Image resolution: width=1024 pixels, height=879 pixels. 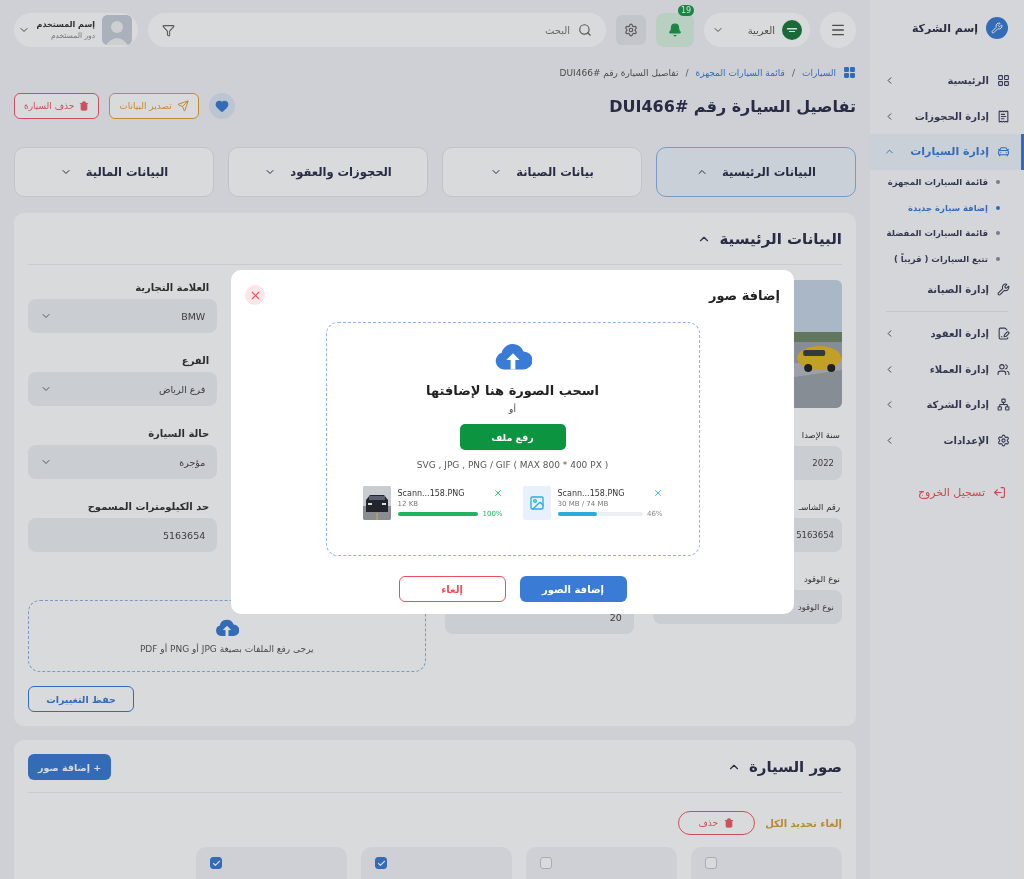 I want to click on close-button, so click(x=255, y=295).